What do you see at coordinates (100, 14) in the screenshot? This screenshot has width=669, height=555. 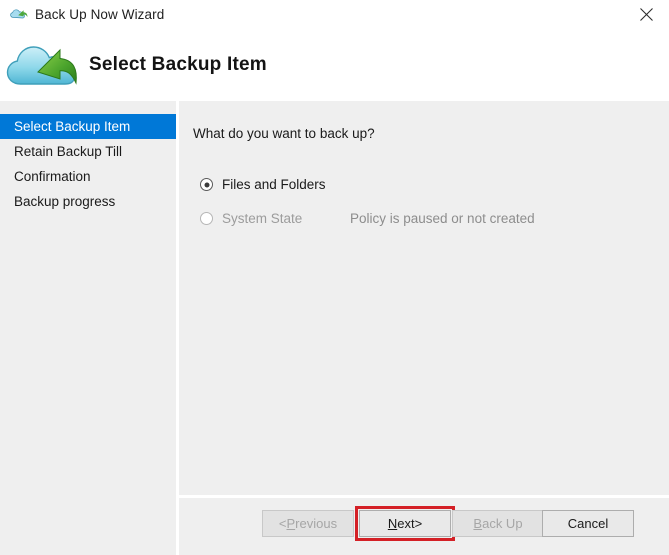 I see `window-title: Back Up Now Wizard` at bounding box center [100, 14].